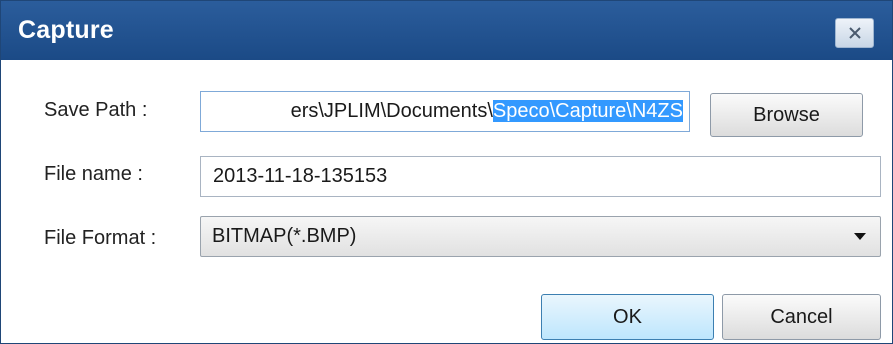 This screenshot has width=893, height=344. What do you see at coordinates (93, 174) in the screenshot?
I see `file-name-label: File name :` at bounding box center [93, 174].